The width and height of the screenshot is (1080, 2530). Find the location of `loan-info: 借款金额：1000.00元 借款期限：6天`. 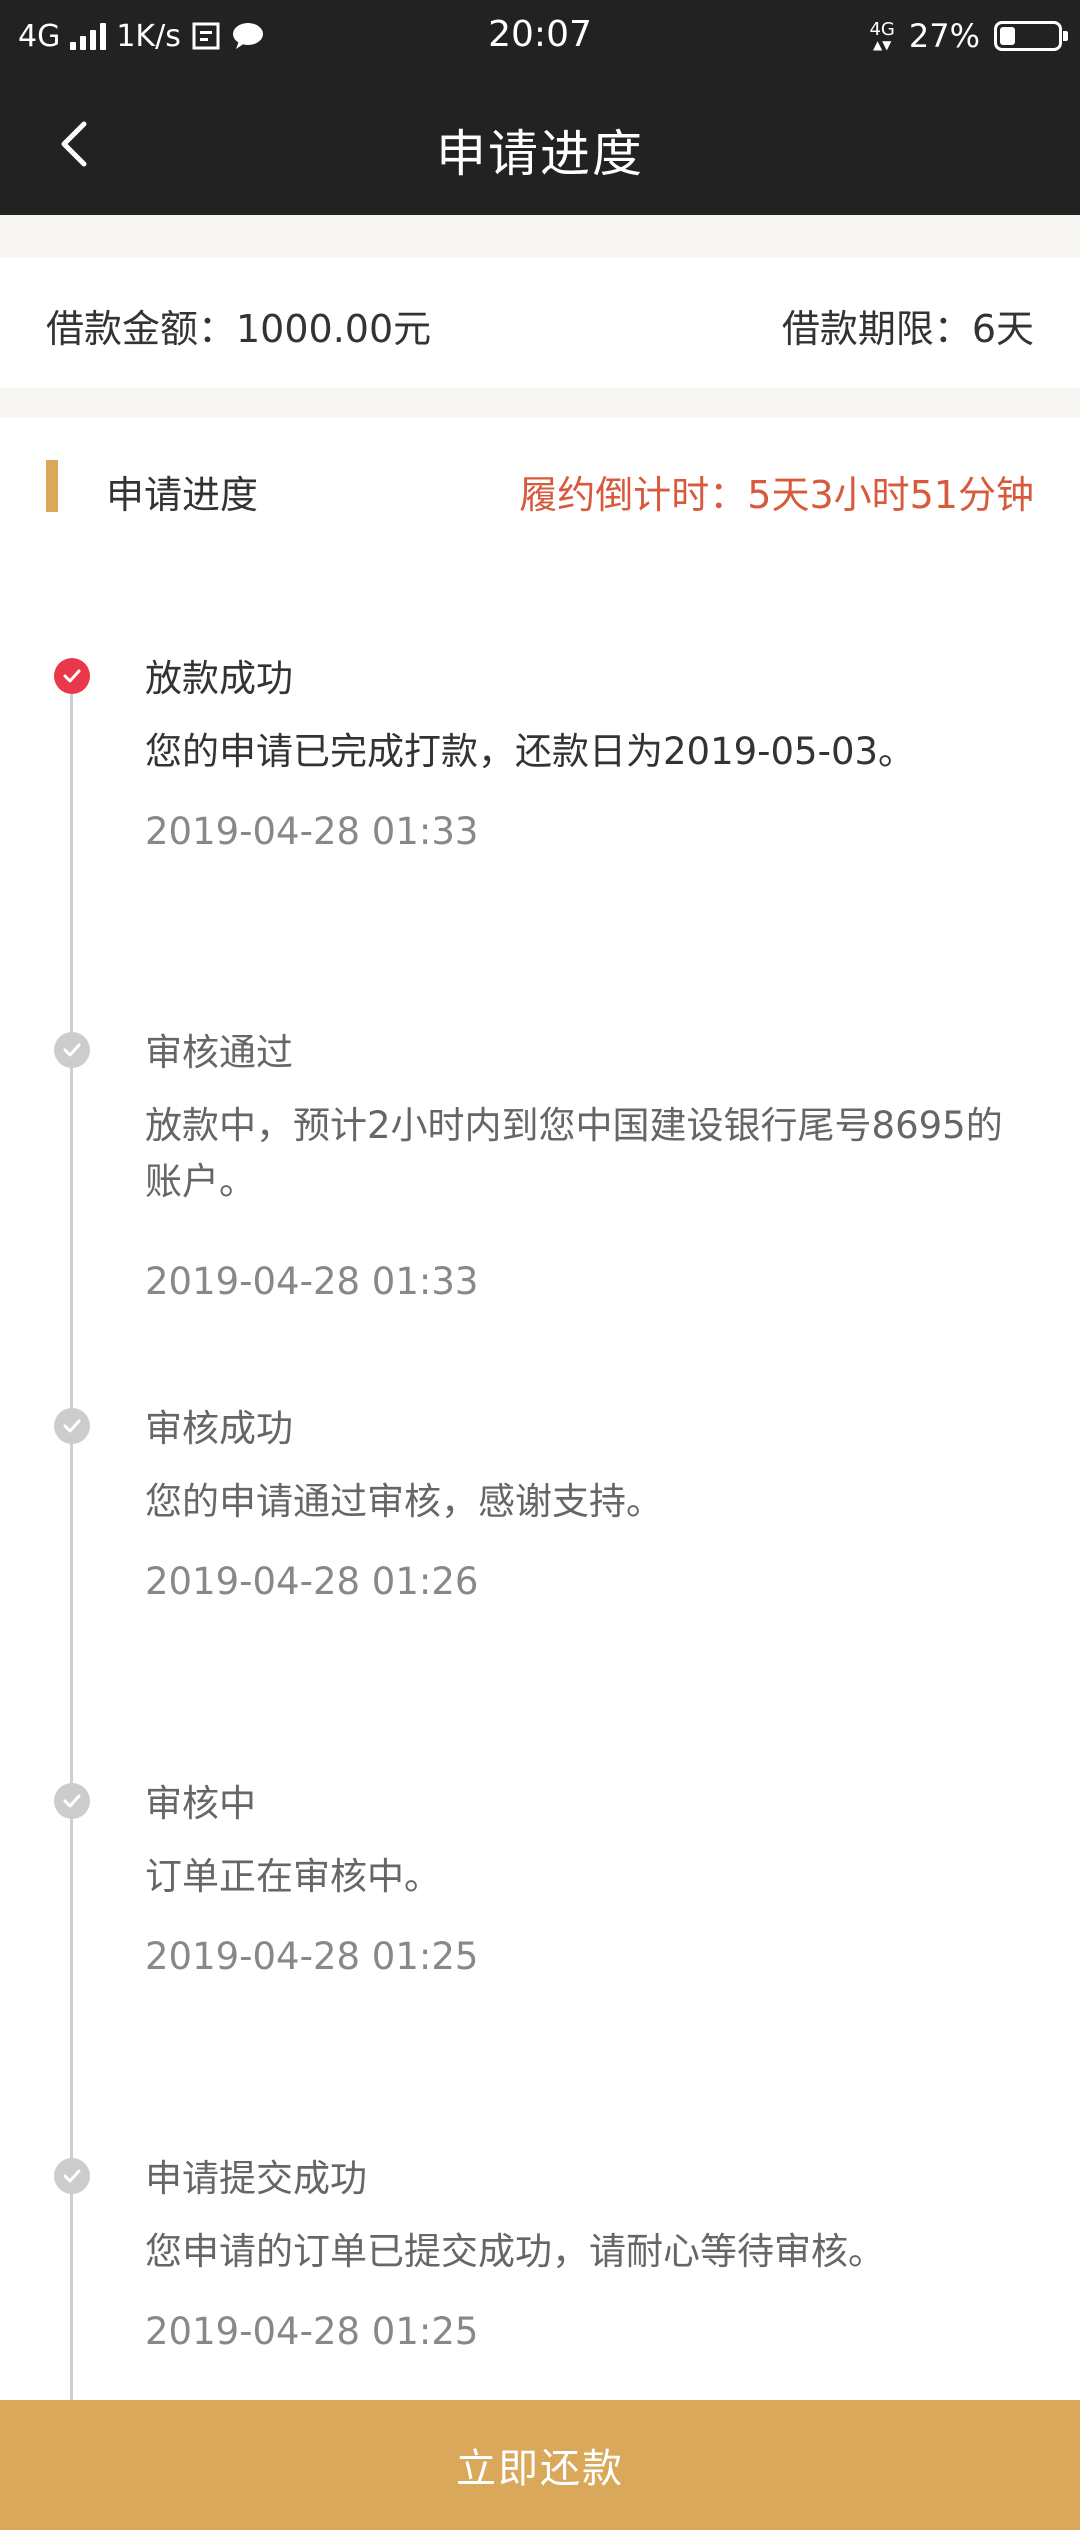

loan-info: 借款金额：1000.00元 借款期限：6天 is located at coordinates (540, 323).